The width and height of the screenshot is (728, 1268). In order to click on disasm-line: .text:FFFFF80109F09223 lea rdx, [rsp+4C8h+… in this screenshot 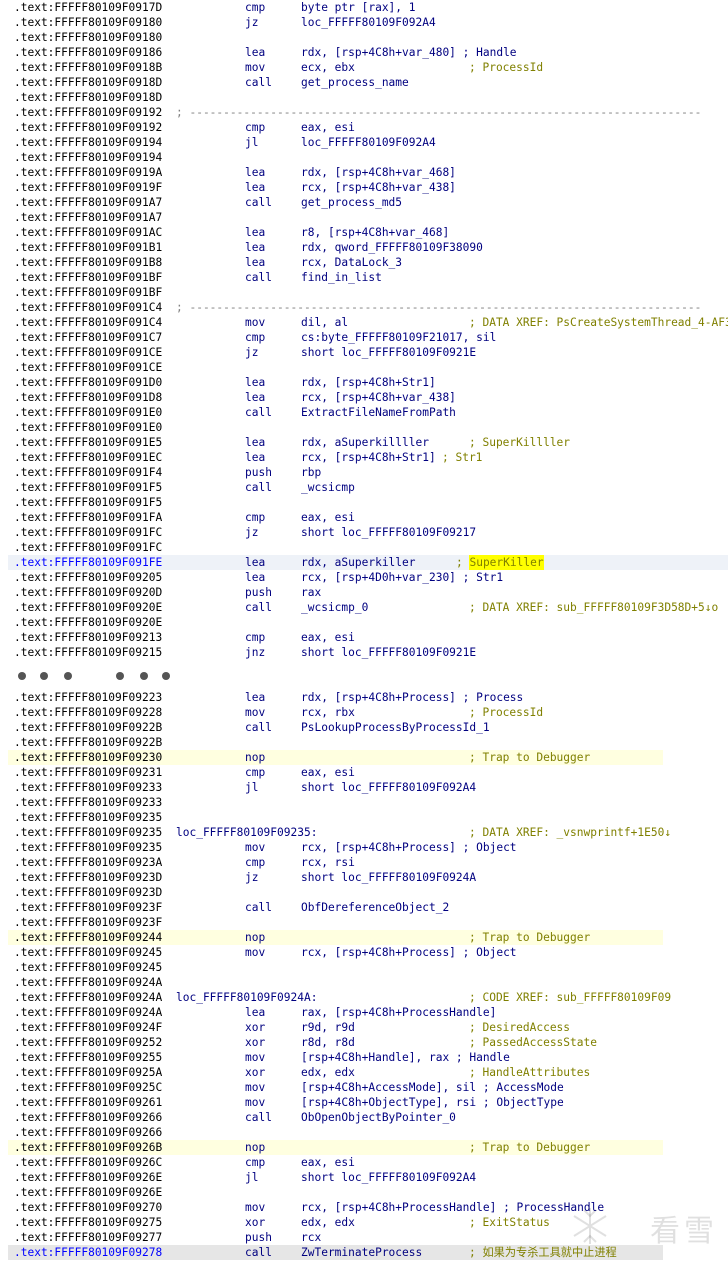, I will do `click(364, 697)`.